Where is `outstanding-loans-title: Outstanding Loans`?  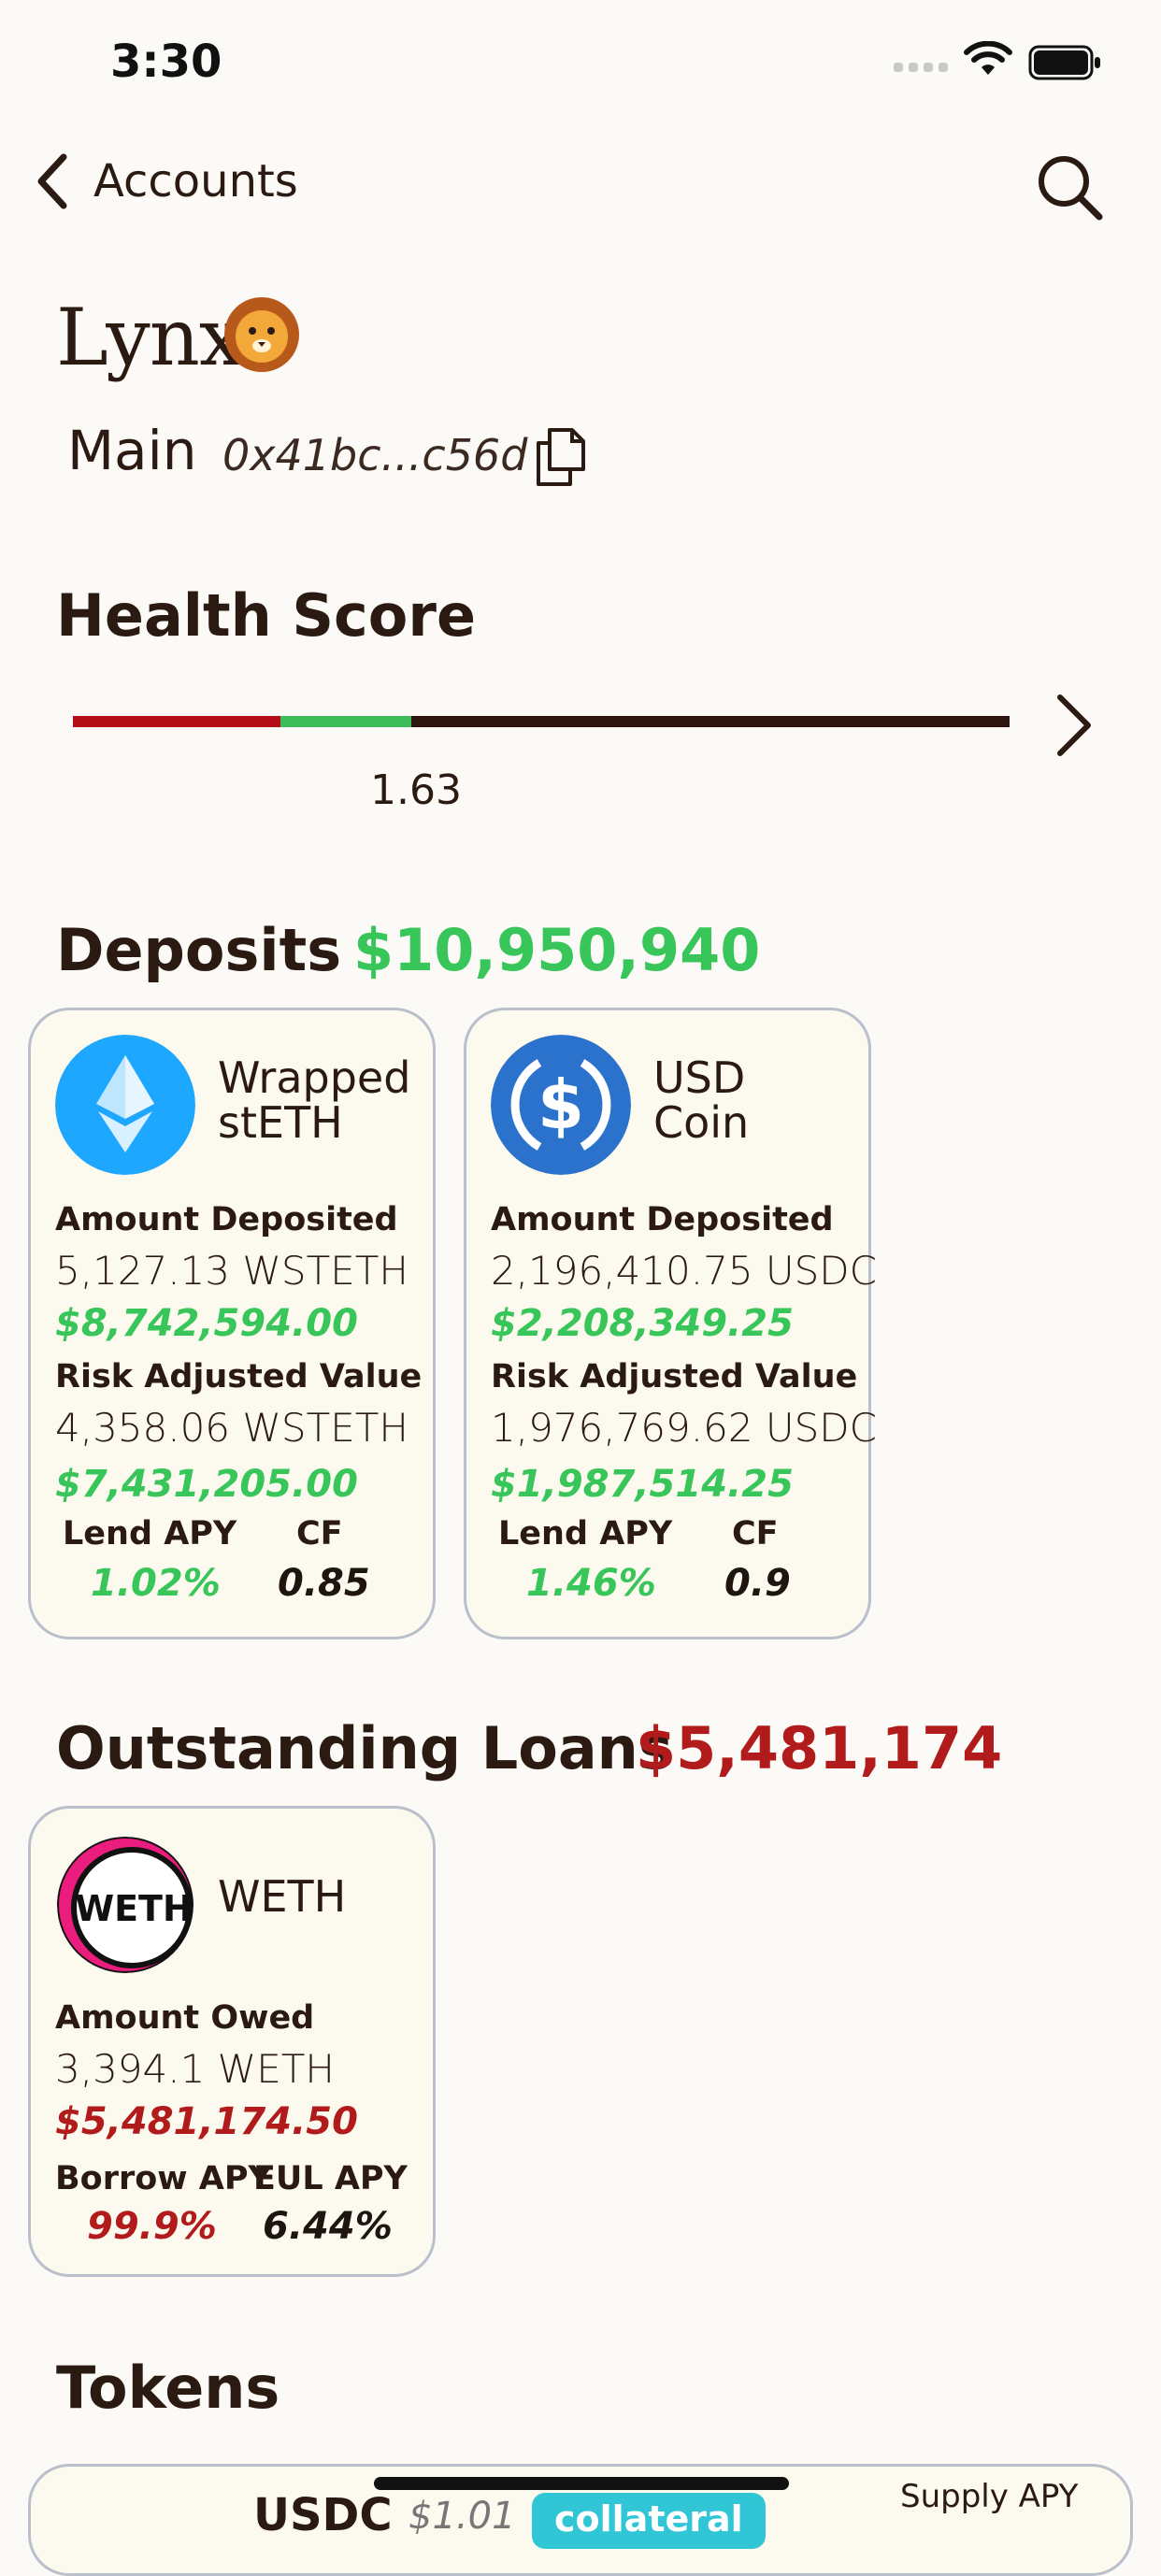
outstanding-loans-title: Outstanding Loans is located at coordinates (364, 1748).